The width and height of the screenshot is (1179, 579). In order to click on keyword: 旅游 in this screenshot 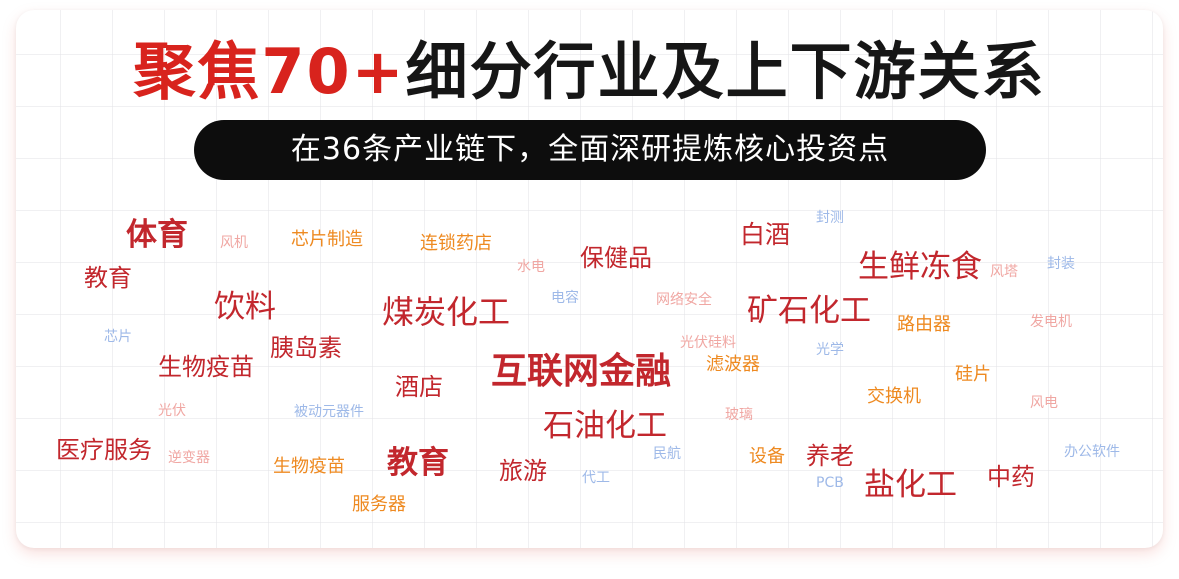, I will do `click(523, 471)`.